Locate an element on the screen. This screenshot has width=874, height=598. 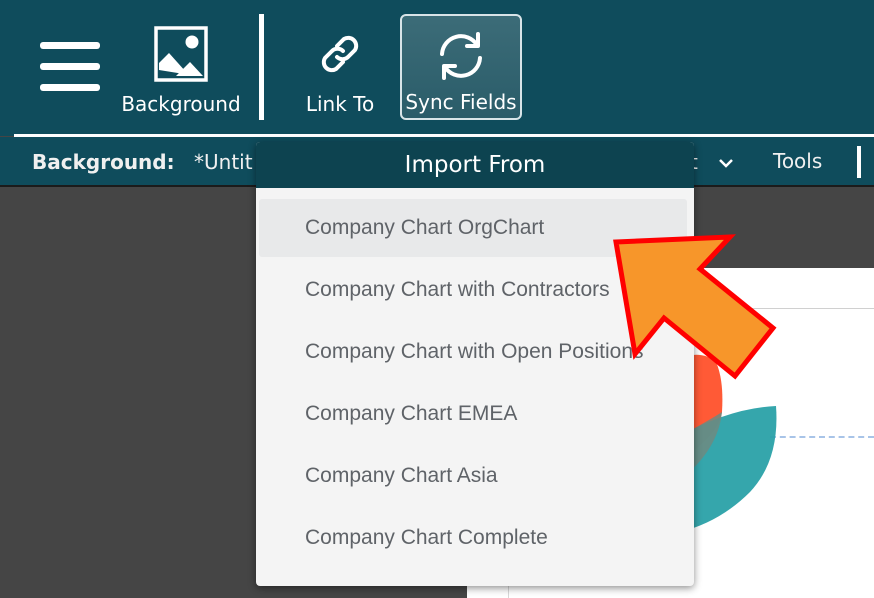
background-button: Background is located at coordinates (181, 67).